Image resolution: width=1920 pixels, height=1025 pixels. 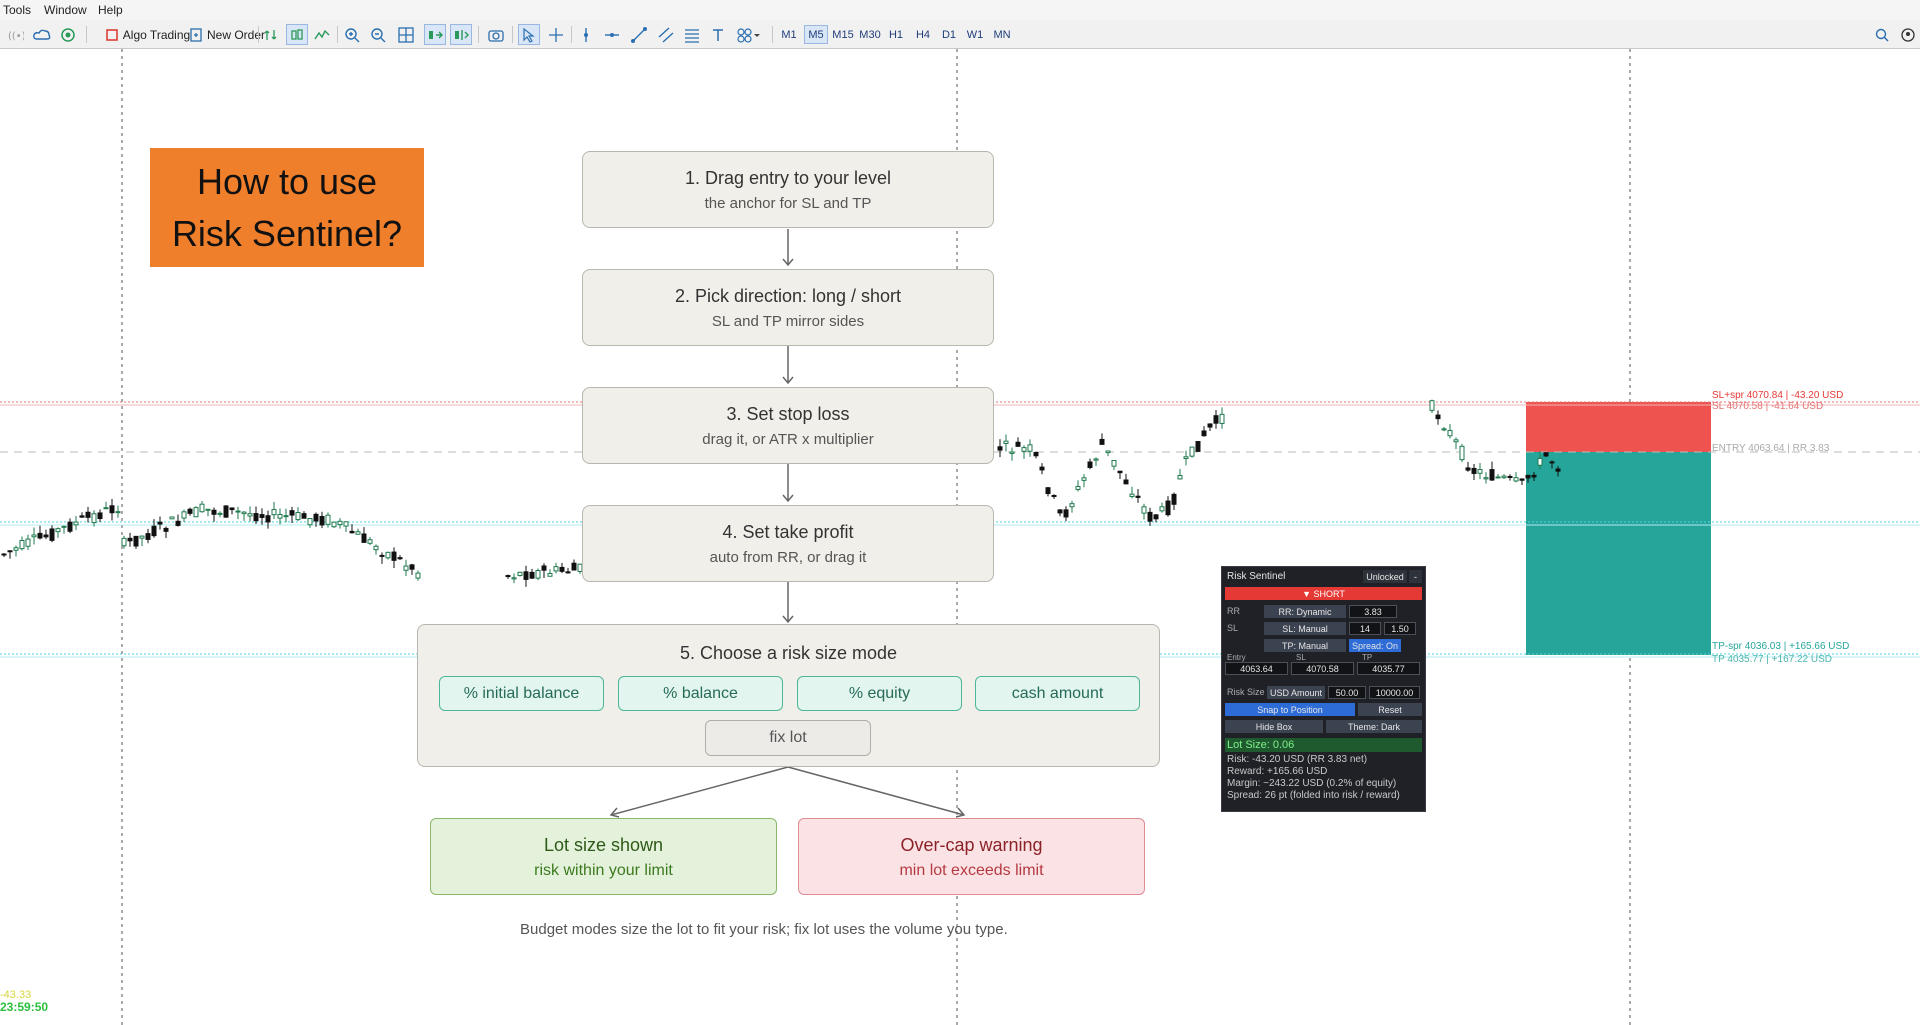 I want to click on direction-toggle: ▼ SHORT, so click(x=1323, y=593).